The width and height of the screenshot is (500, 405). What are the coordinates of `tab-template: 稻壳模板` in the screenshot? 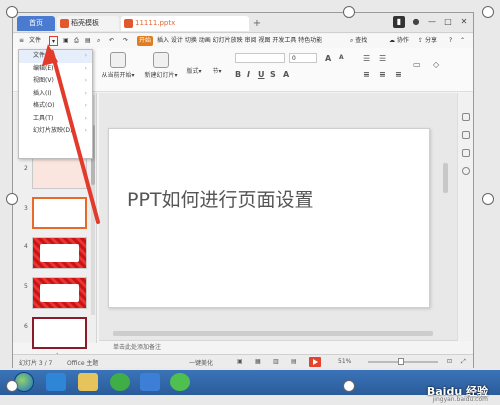 It's located at (88, 23).